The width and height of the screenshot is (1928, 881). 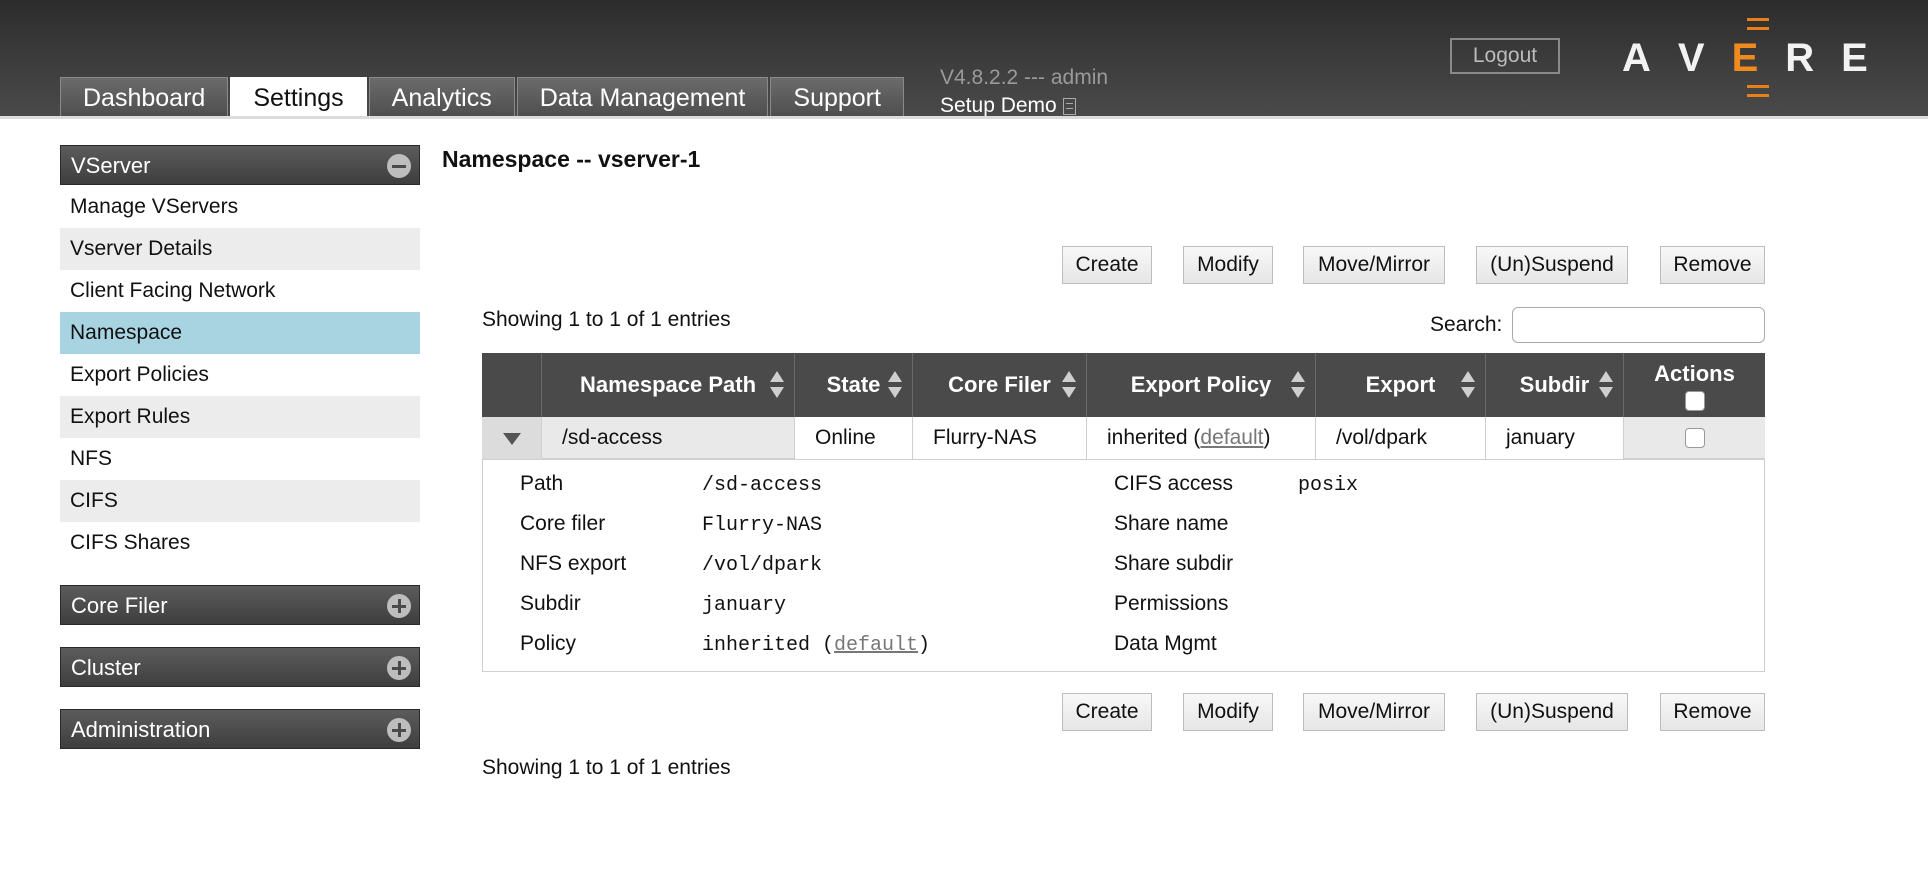 I want to click on sidebar-item-cifs: CIFS, so click(x=240, y=501).